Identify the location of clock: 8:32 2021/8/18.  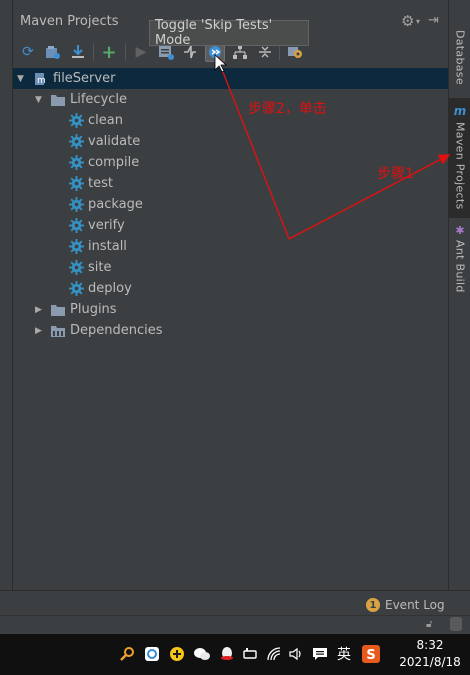
(430, 654).